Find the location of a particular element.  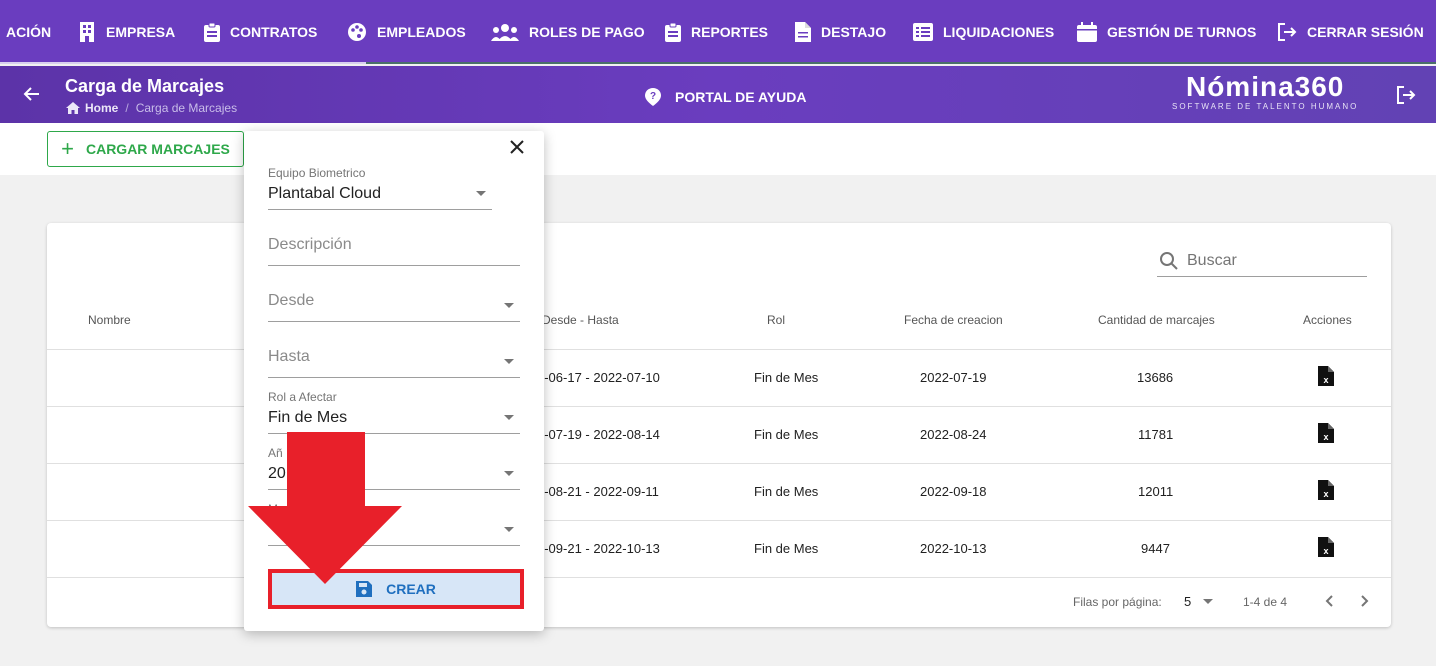

breadcrumb-home: Home is located at coordinates (101, 108).